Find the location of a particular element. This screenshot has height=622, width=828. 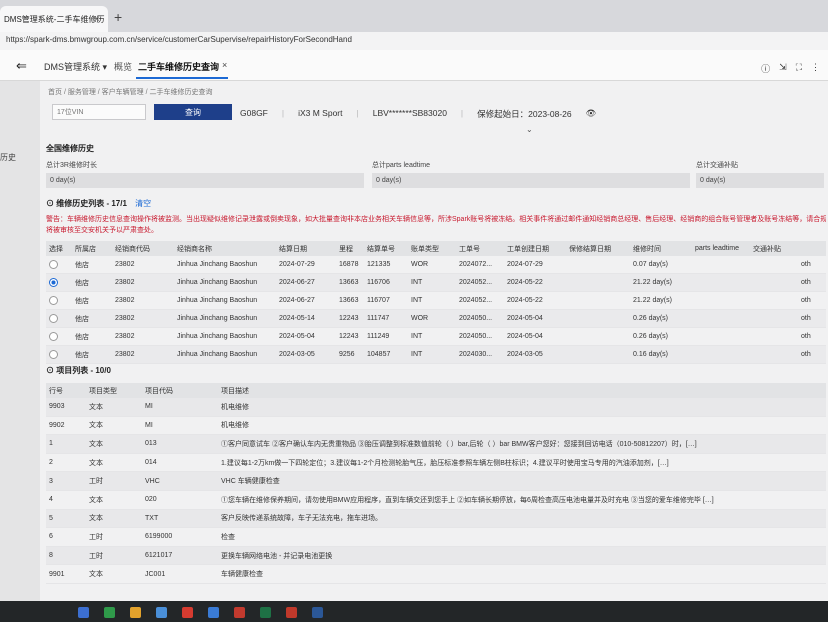

word-icon is located at coordinates (317, 612).